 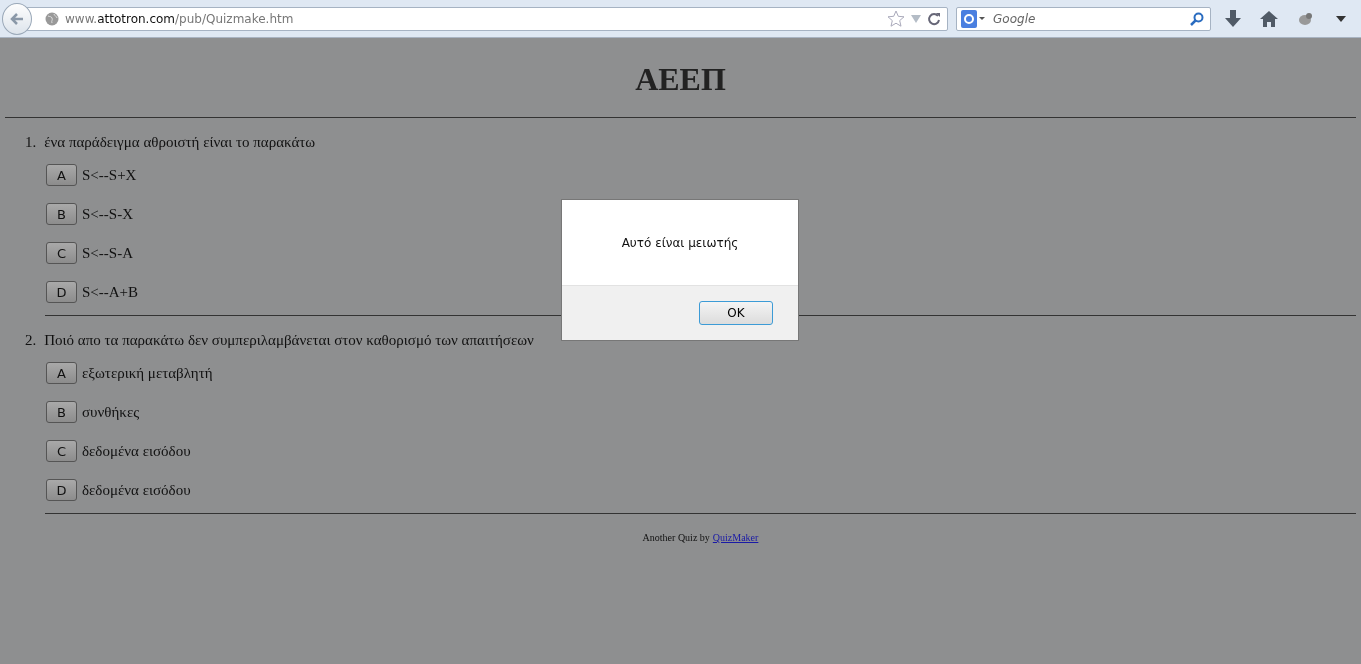 I want to click on dropdown-triangle-icon, so click(x=1341, y=18).